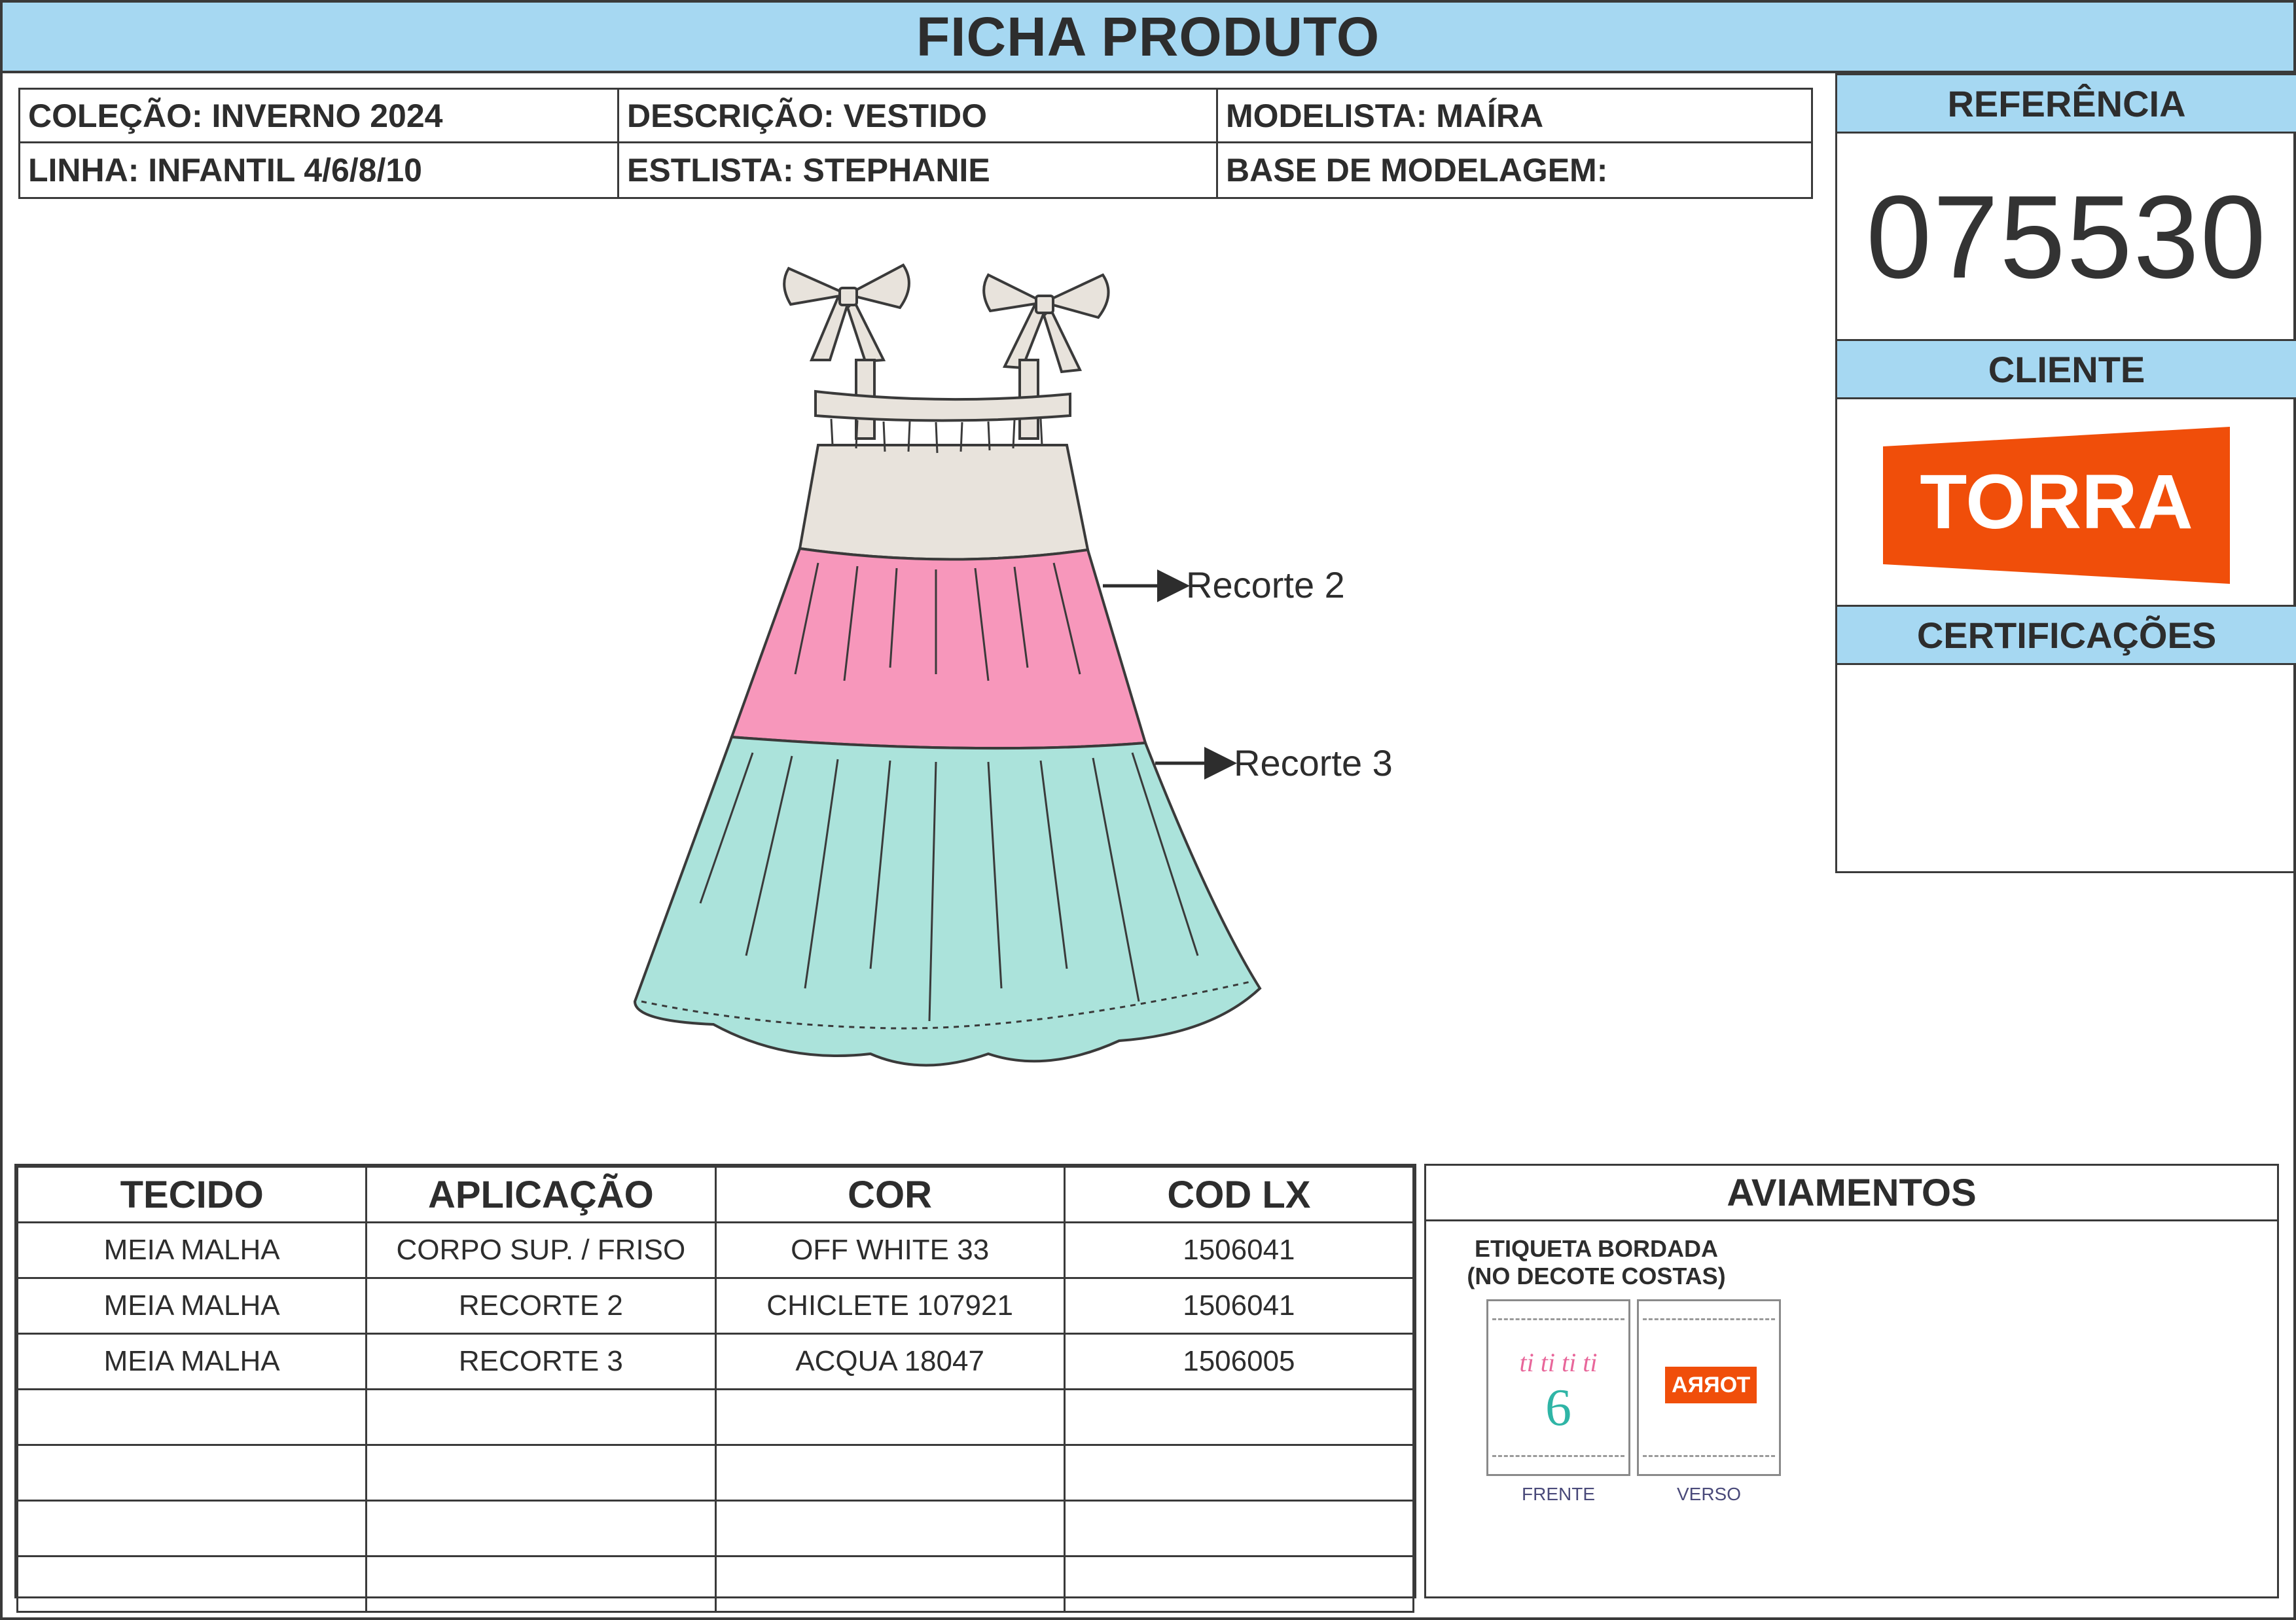 The image size is (2296, 1620). I want to click on cell-cod-lx: 1506005, so click(1239, 1361).